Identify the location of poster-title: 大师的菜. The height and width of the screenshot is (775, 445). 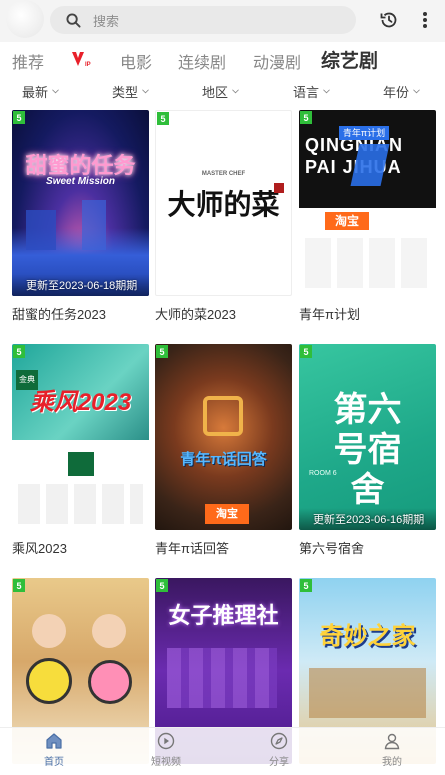
(223, 204).